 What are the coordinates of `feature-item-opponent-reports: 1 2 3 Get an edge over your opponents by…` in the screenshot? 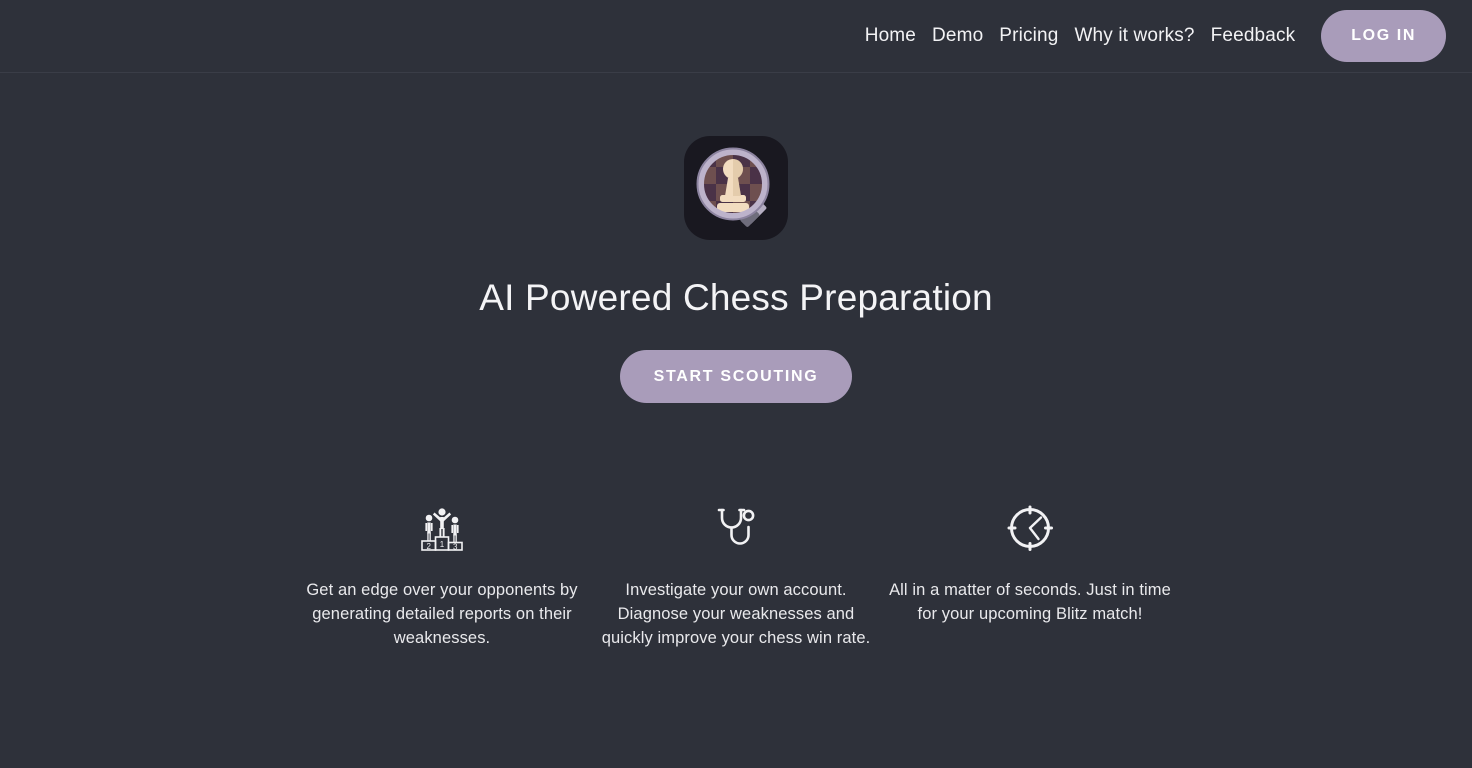 It's located at (442, 572).